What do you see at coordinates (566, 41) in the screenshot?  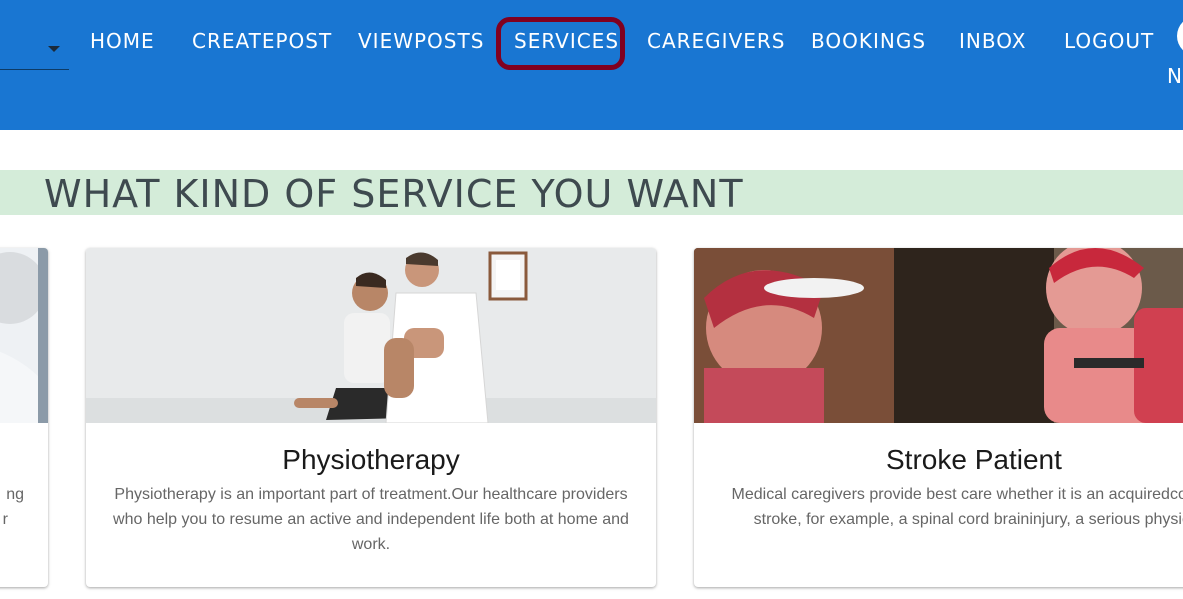 I see `nav-link-services: SERVICES` at bounding box center [566, 41].